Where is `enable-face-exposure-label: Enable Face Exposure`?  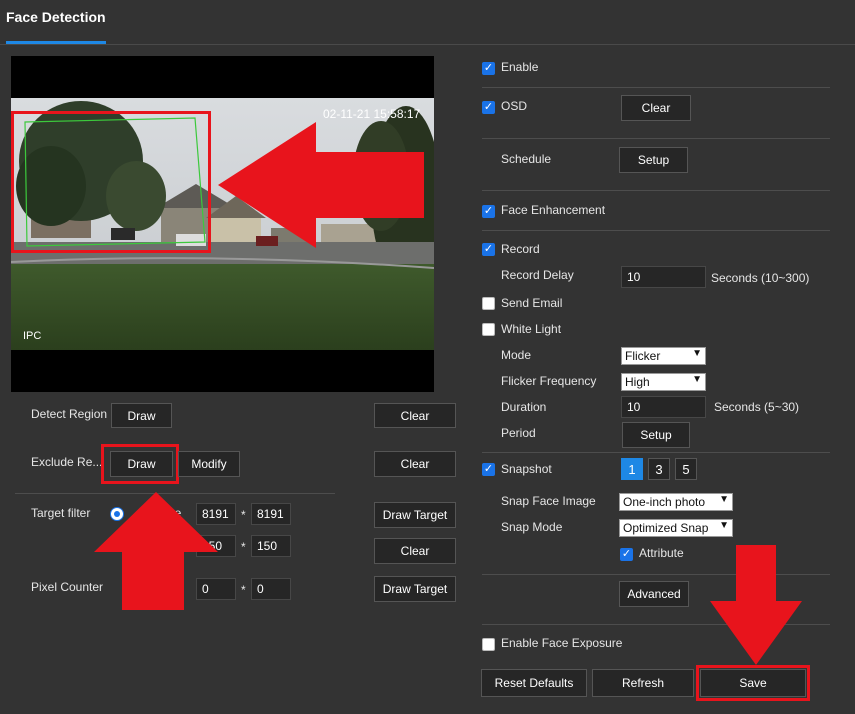
enable-face-exposure-label: Enable Face Exposure is located at coordinates (562, 643).